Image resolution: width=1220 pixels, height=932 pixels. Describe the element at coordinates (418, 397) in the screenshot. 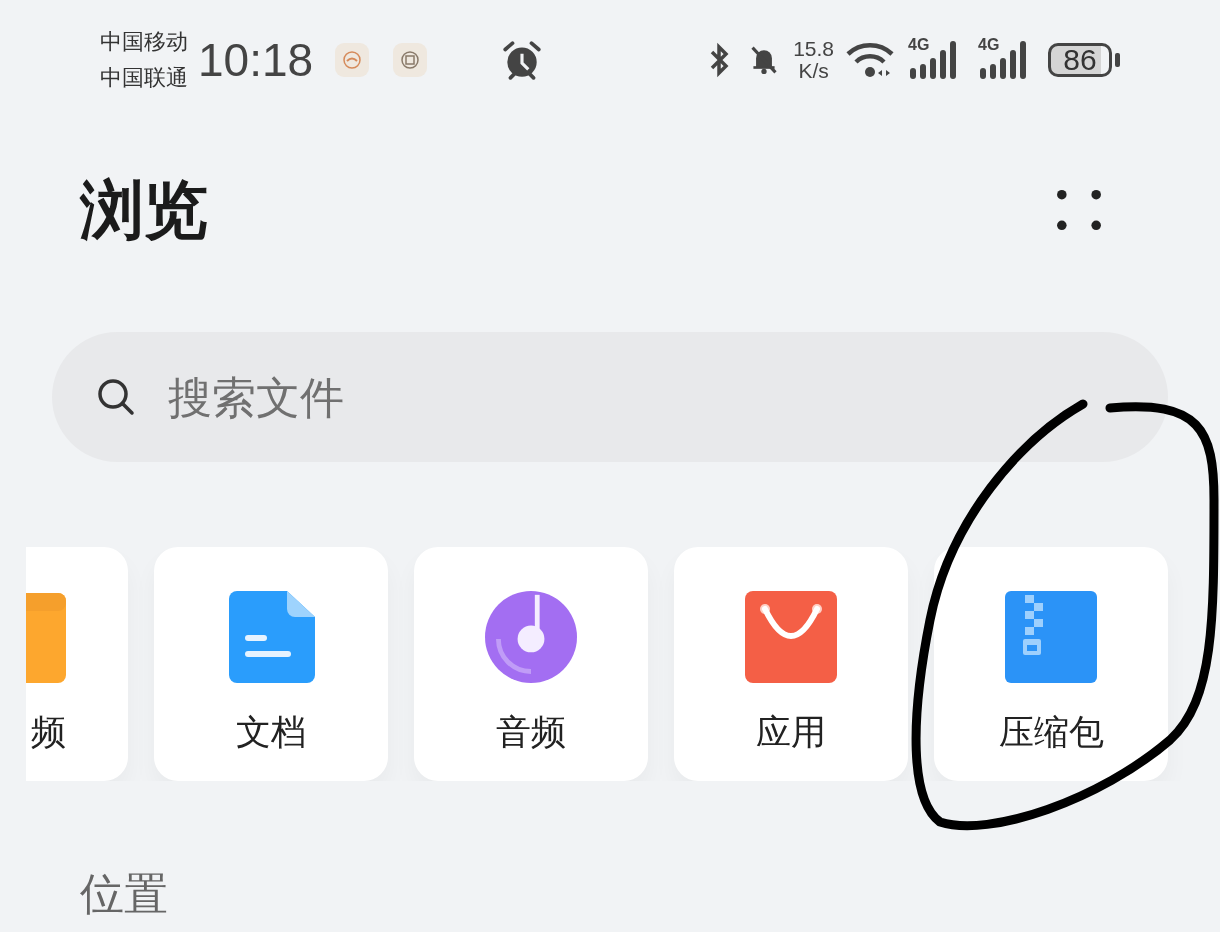

I see `search-field: 搜索文件` at that location.